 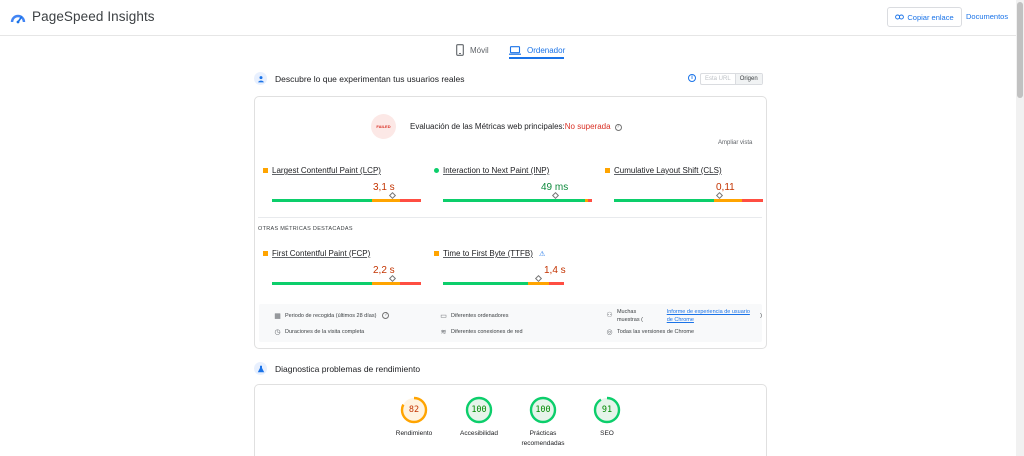 What do you see at coordinates (692, 78) in the screenshot?
I see `info-icon: i` at bounding box center [692, 78].